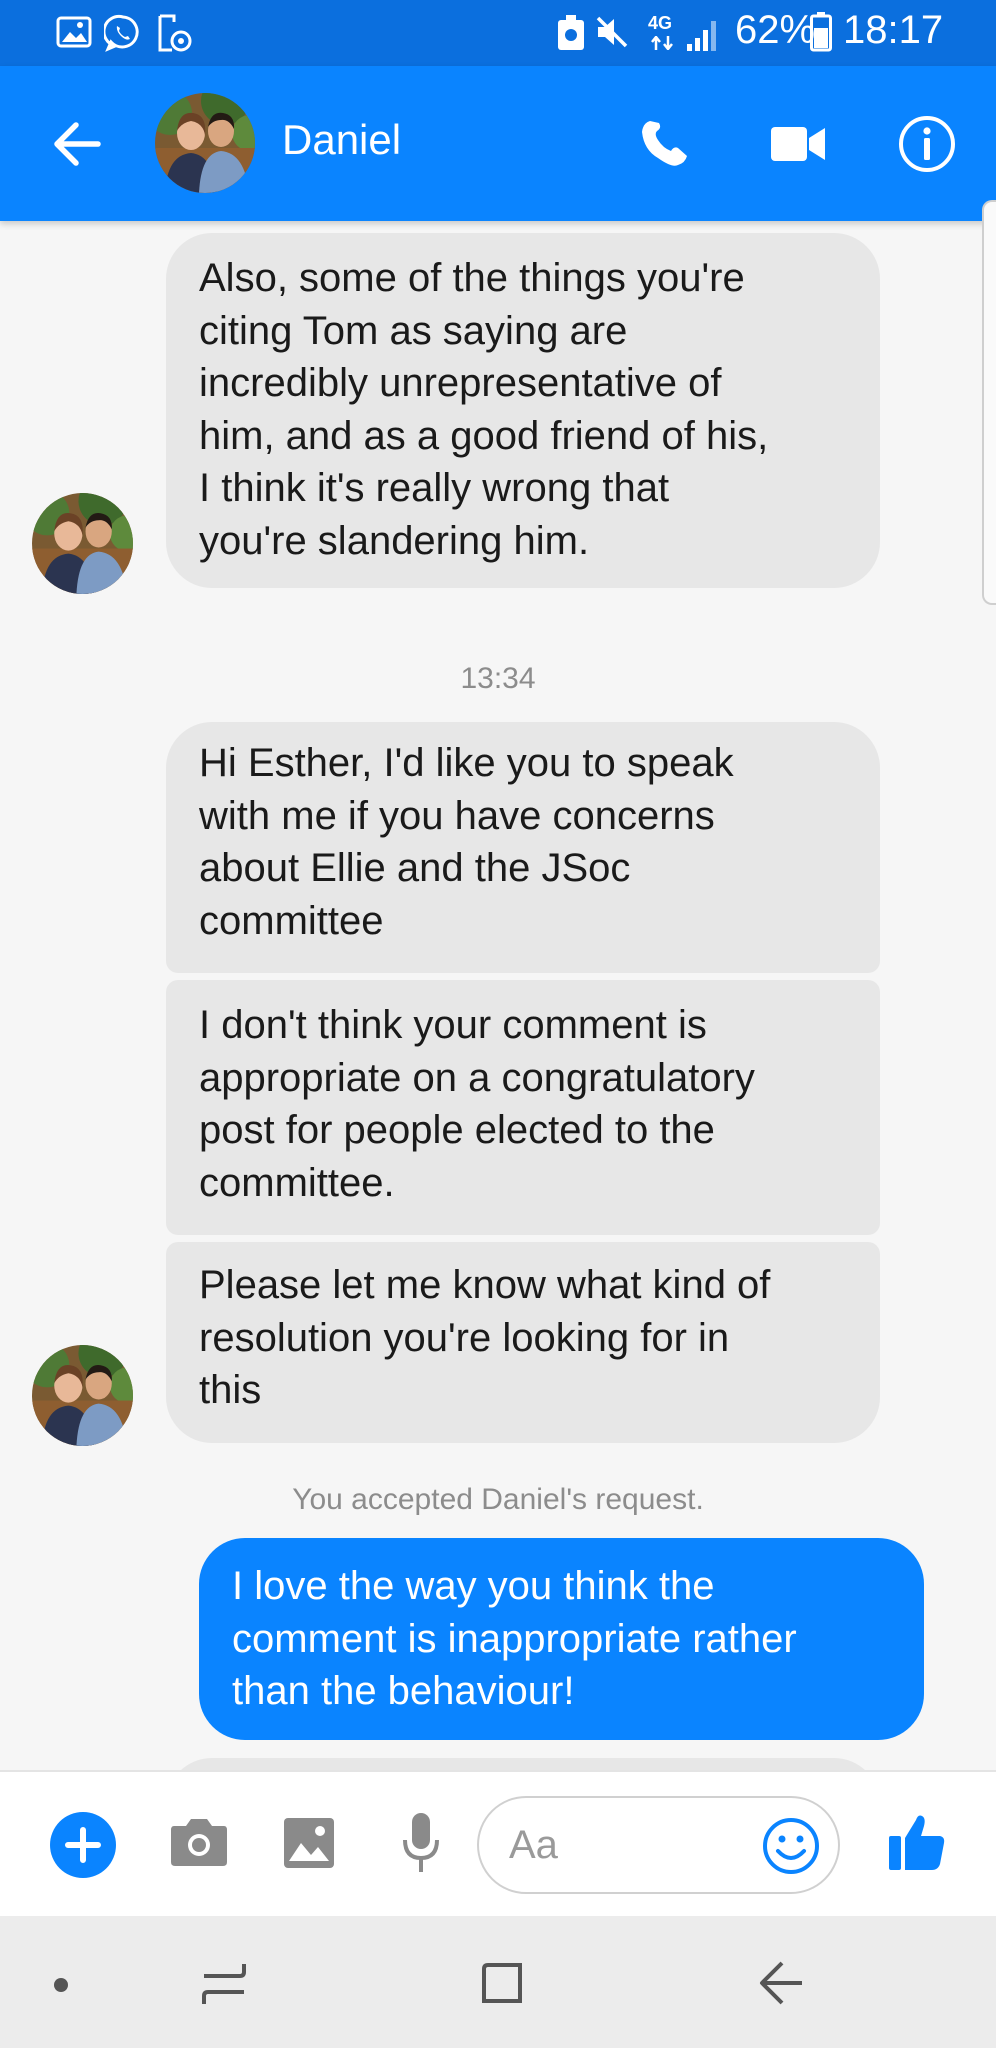  What do you see at coordinates (74, 32) in the screenshot?
I see `gallery-icon` at bounding box center [74, 32].